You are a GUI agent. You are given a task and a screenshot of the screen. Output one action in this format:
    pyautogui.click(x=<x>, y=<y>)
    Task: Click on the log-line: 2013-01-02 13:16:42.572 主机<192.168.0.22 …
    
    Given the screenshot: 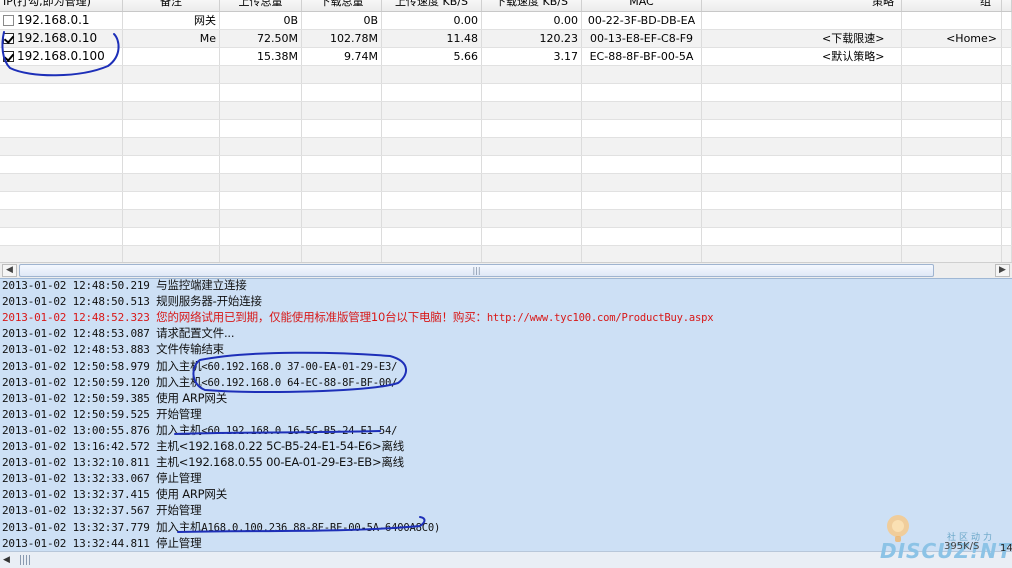 What is the action you would take?
    pyautogui.click(x=203, y=446)
    